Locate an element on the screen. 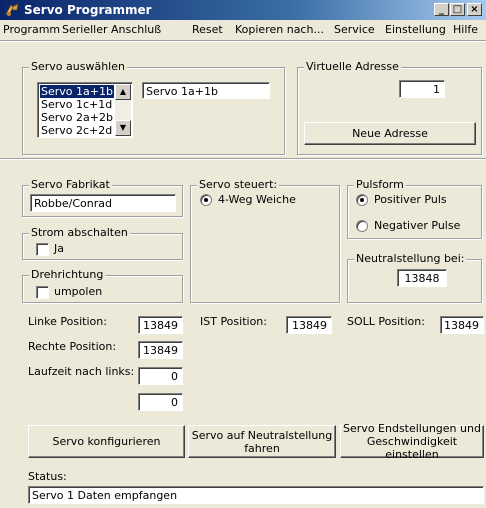 The height and width of the screenshot is (508, 486). menu-einstellung: Einstellung is located at coordinates (415, 29).